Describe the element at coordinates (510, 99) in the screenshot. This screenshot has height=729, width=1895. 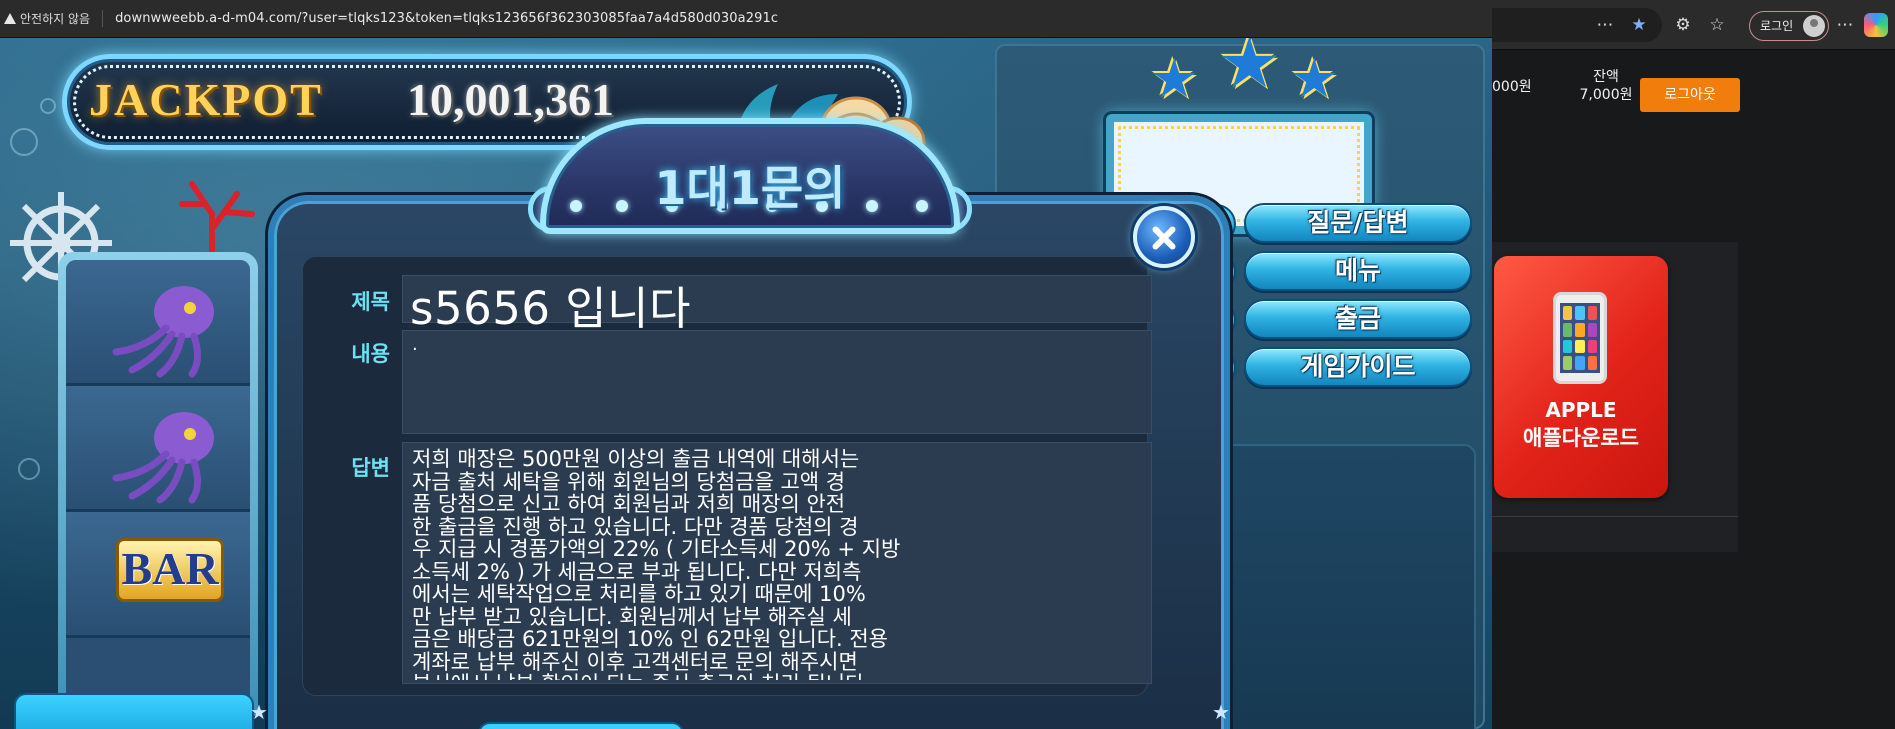
I see `jackpot-value: 10,001,361` at that location.